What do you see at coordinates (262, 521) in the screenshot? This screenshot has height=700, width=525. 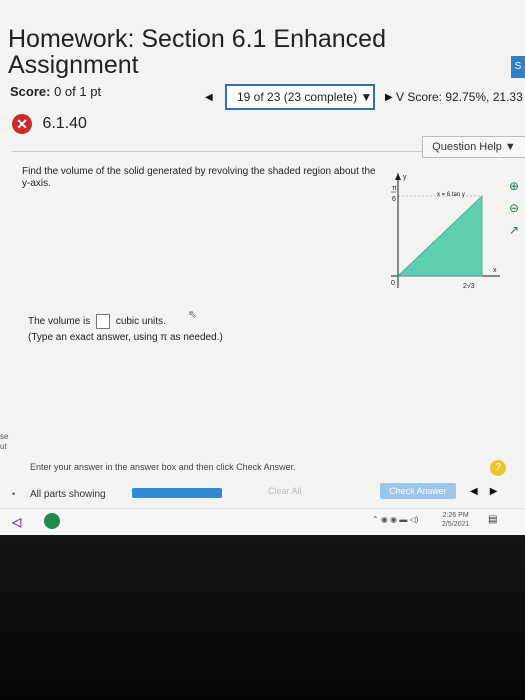 I see `taskbar: ◁ ⌃ ◉ ◉ ▬ ◁) 2:26 PM 2/5/2021 ▤` at bounding box center [262, 521].